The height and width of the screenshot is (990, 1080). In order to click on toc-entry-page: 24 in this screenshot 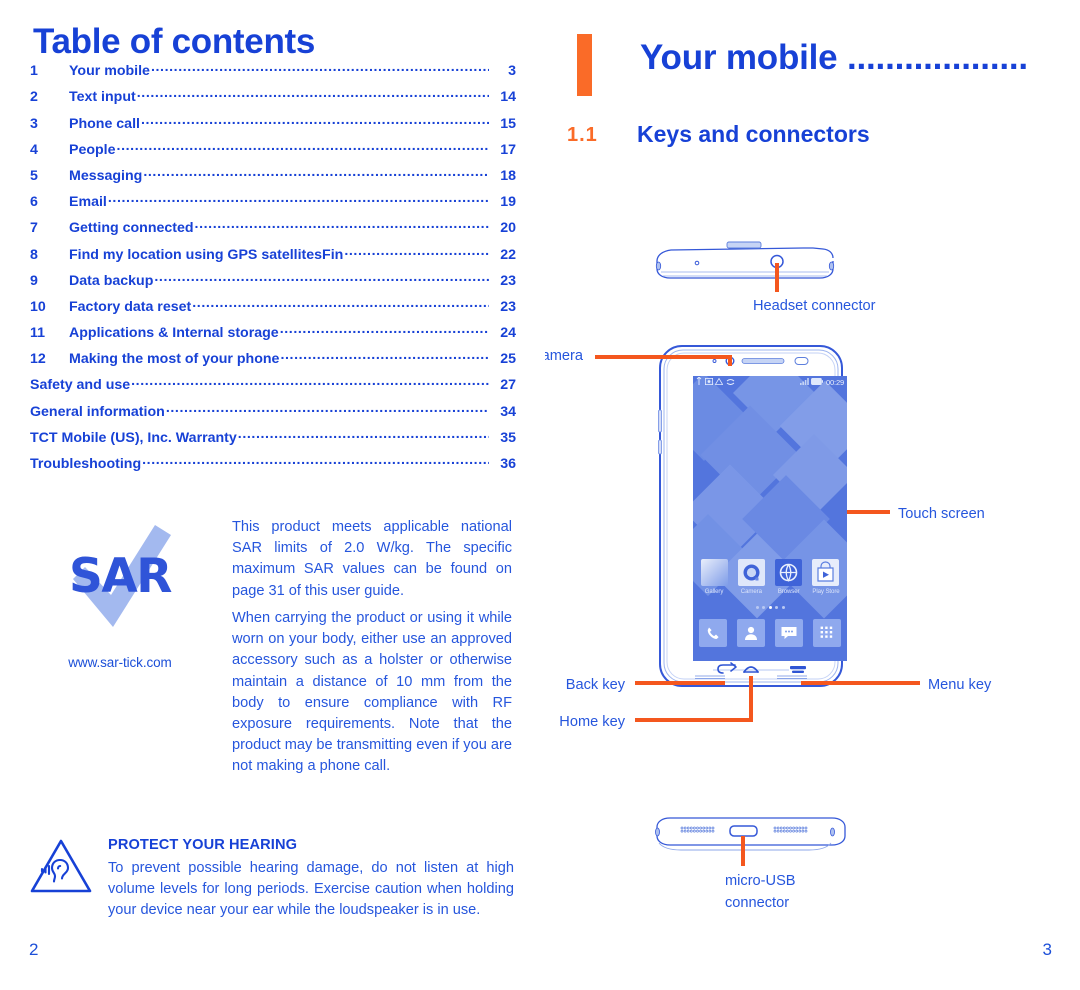, I will do `click(508, 333)`.